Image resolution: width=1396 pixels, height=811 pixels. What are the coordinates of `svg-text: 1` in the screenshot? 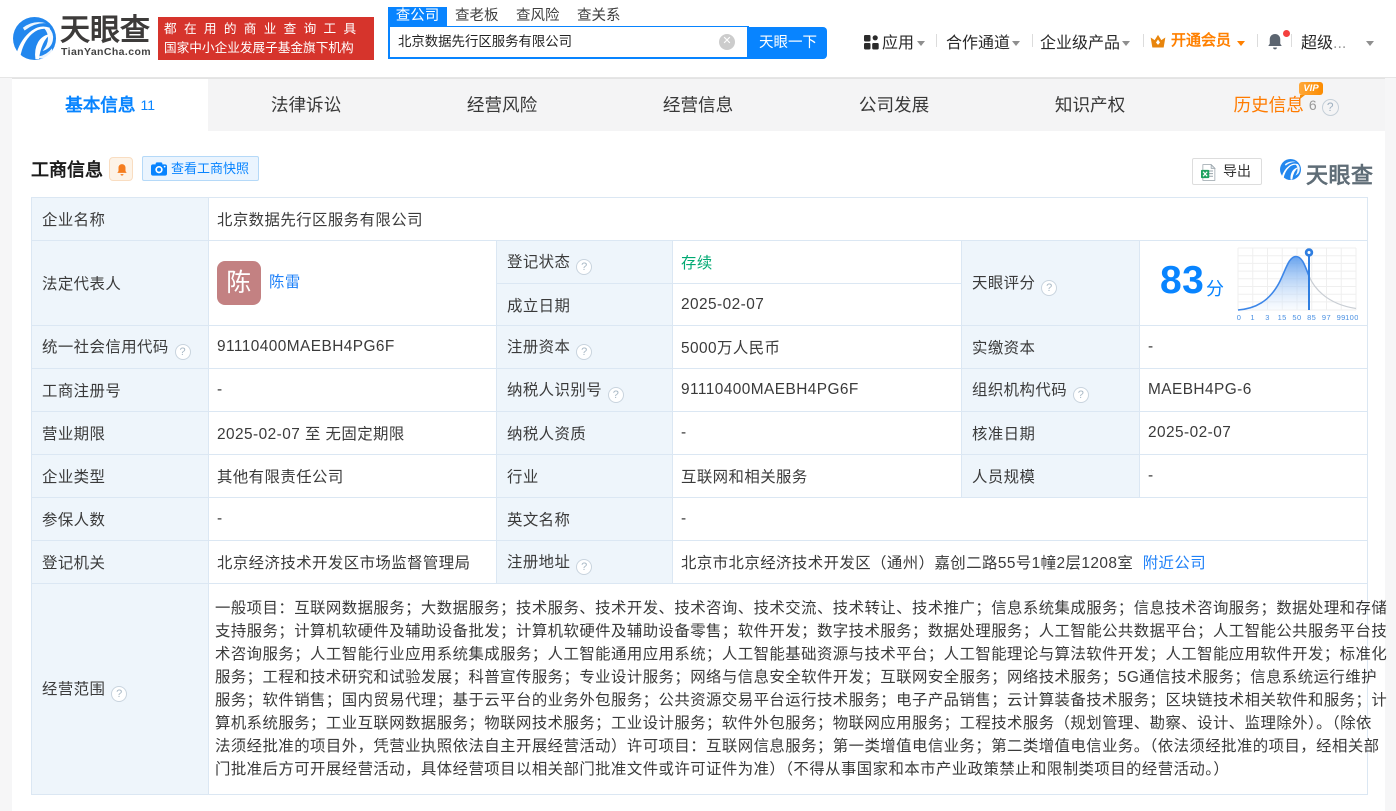 It's located at (1252, 317).